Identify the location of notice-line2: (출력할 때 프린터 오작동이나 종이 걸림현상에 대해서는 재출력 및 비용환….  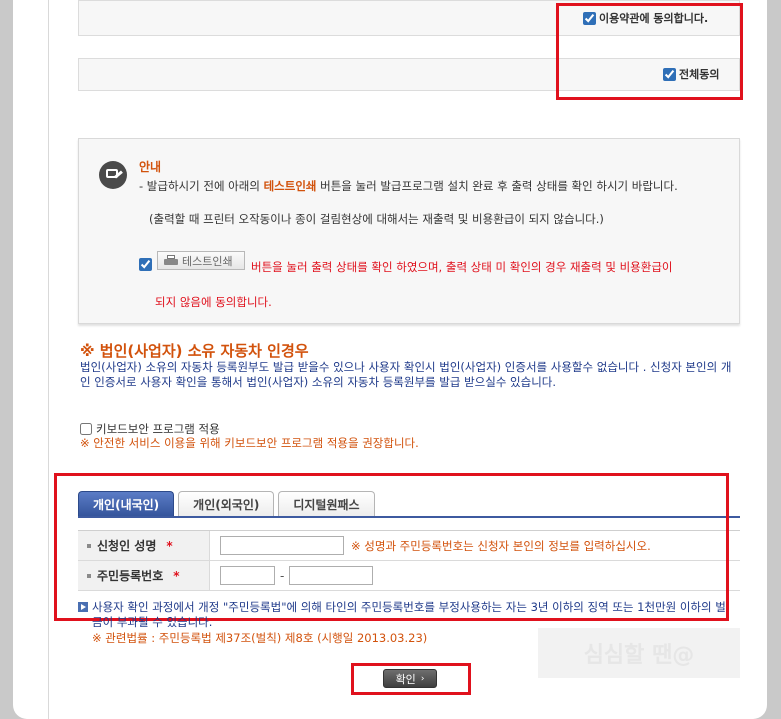
(376, 219).